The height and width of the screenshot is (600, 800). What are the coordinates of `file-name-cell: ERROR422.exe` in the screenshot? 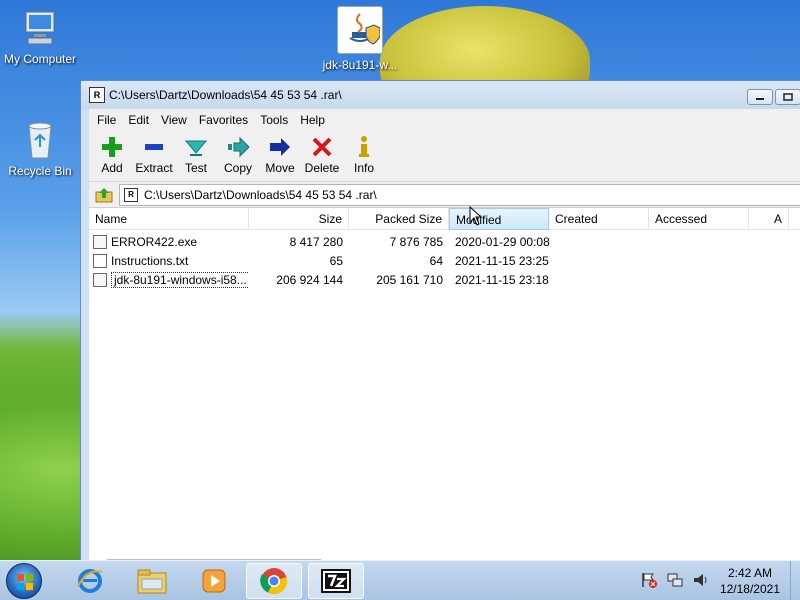 It's located at (169, 241).